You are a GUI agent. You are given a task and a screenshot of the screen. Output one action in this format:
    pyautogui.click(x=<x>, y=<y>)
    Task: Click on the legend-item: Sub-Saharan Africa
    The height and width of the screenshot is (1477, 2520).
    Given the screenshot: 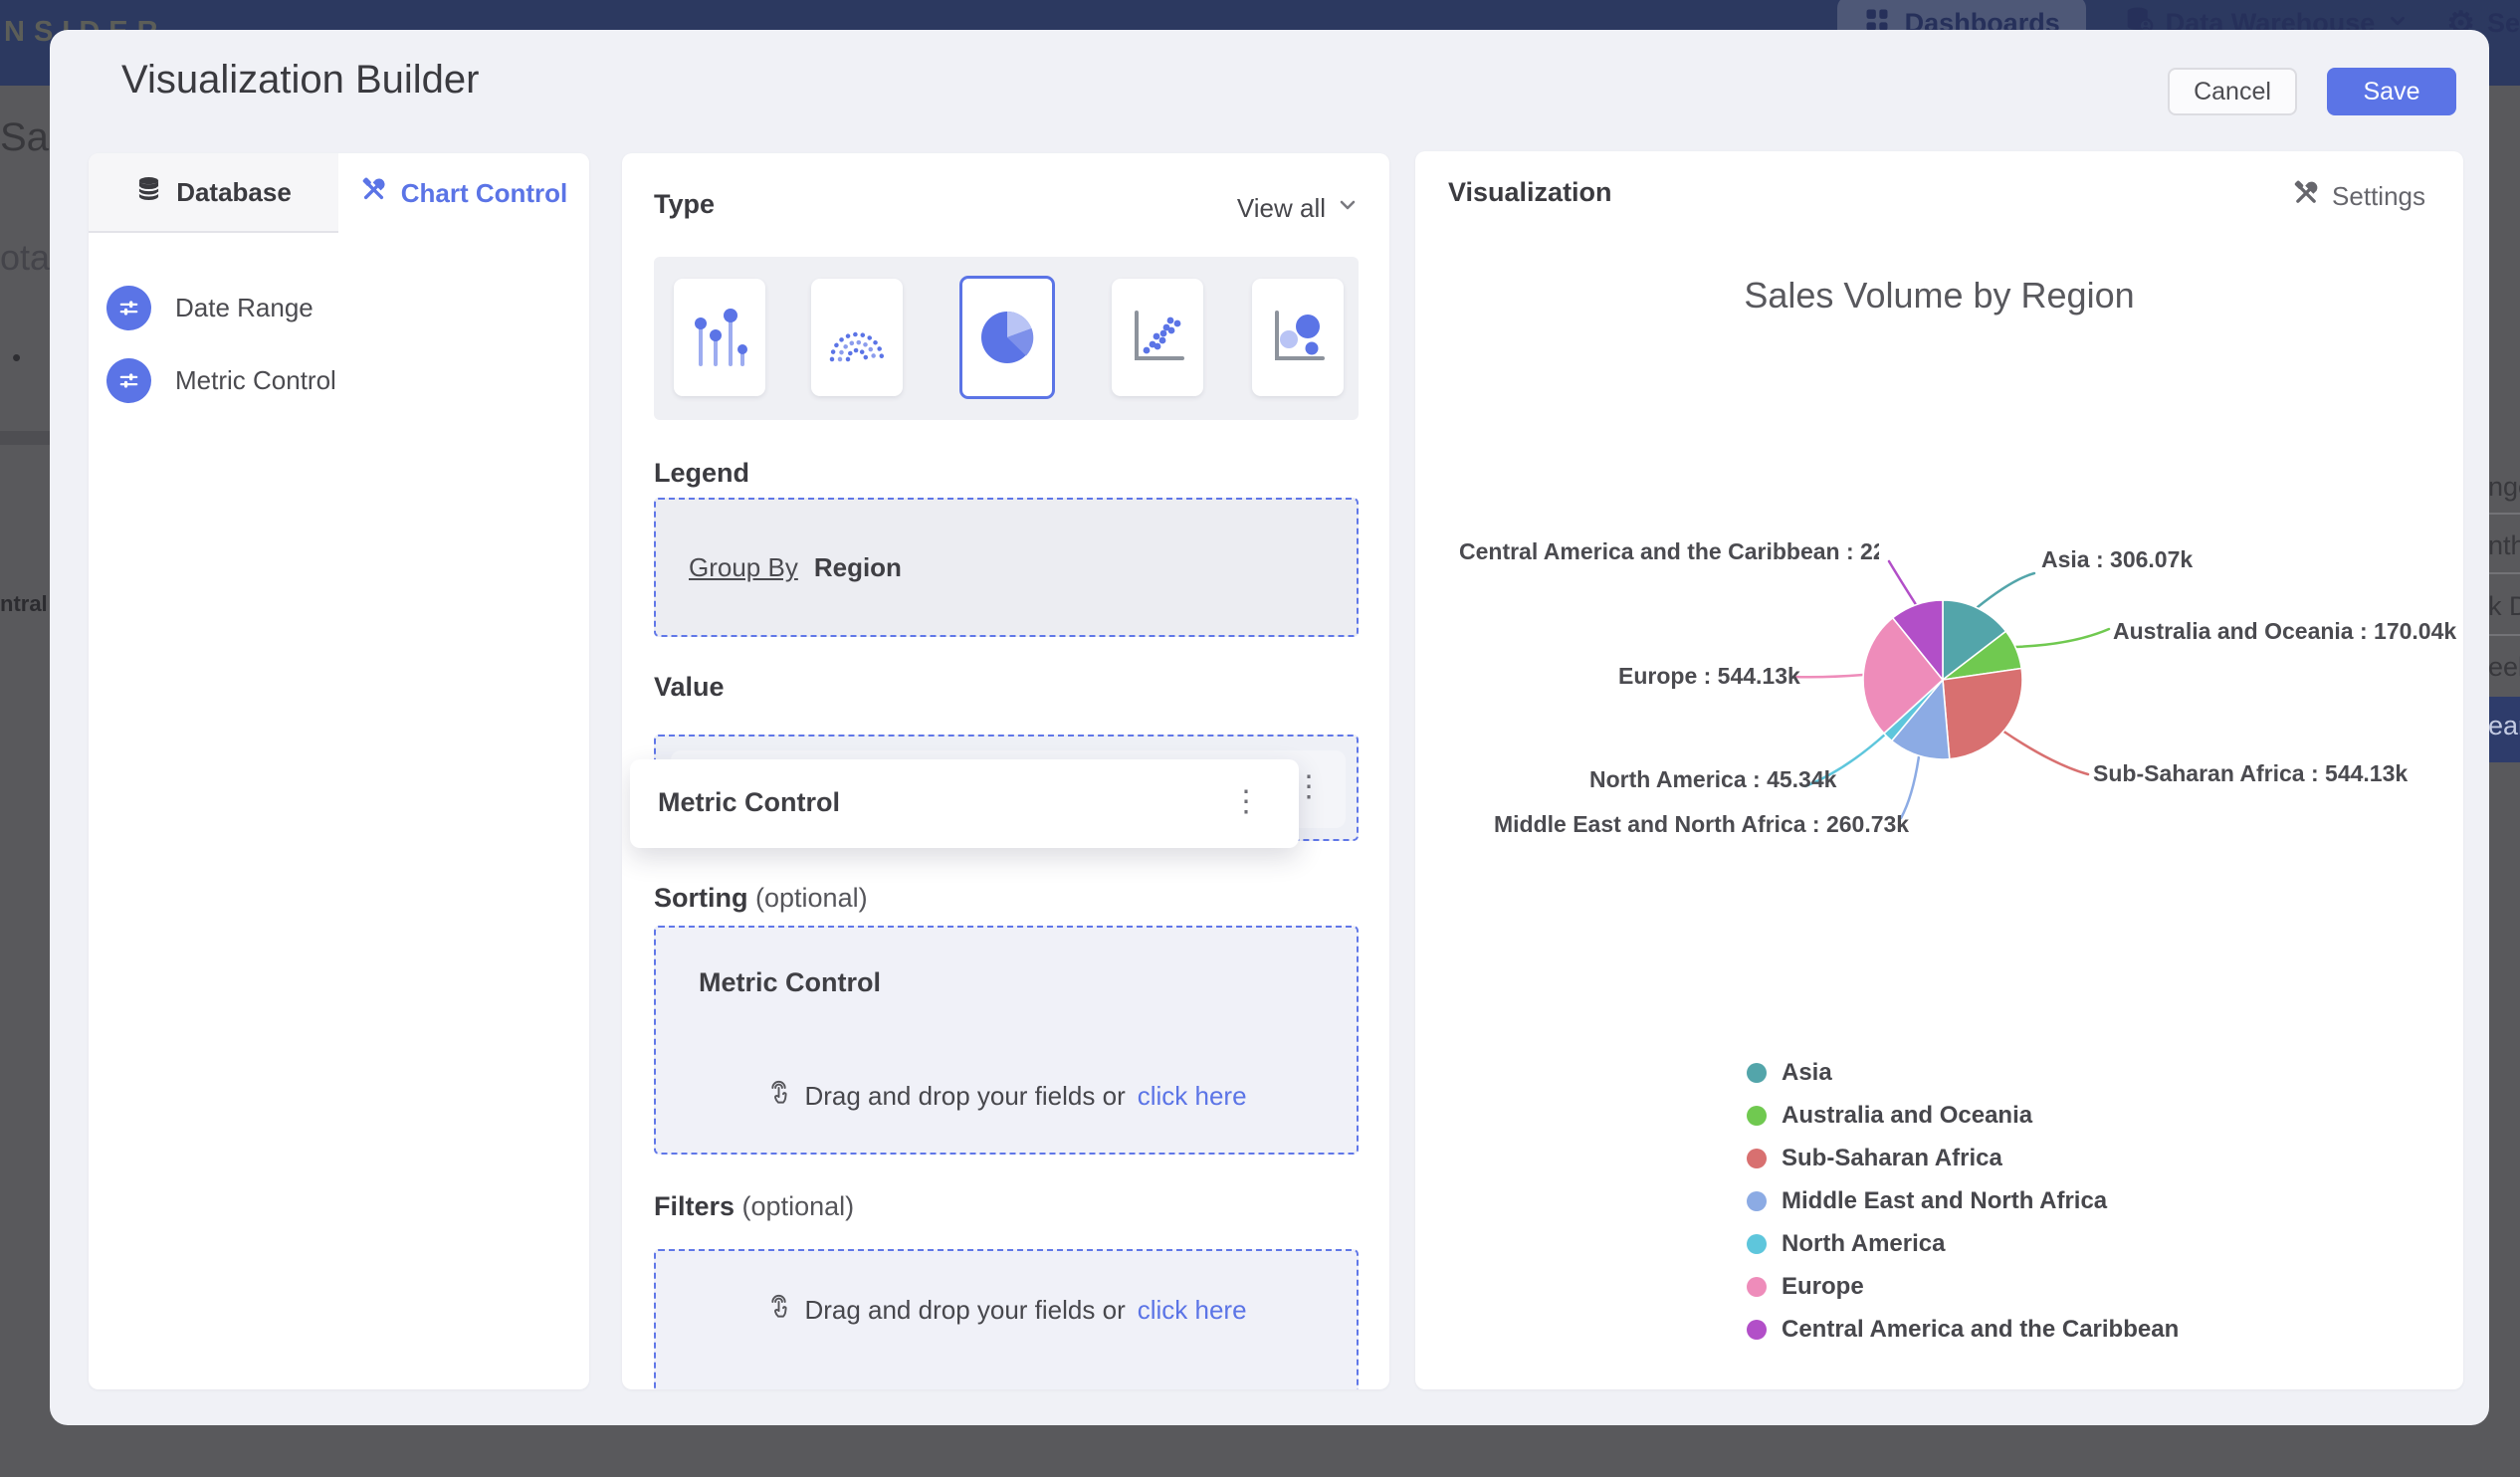 What is the action you would take?
    pyautogui.click(x=1963, y=1158)
    